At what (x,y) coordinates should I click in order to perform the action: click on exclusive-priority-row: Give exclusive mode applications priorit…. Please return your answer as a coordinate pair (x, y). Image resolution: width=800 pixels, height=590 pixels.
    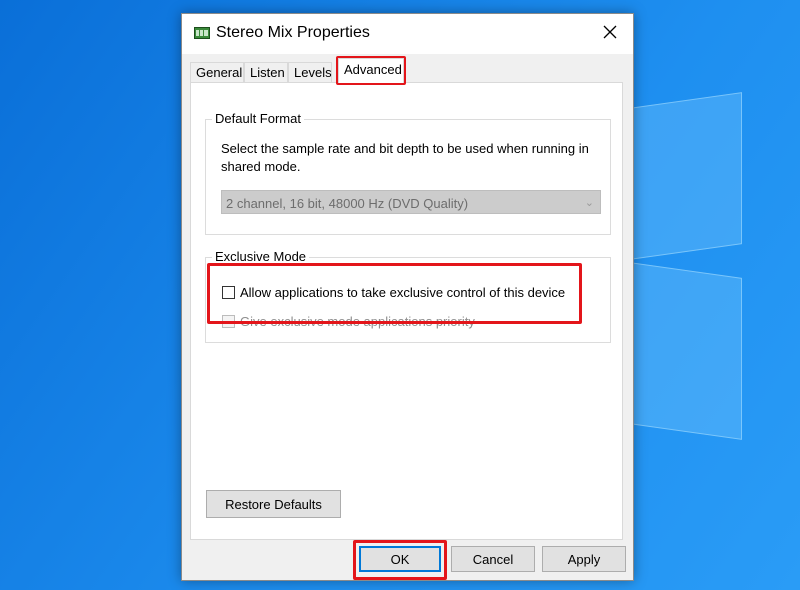
    Looking at the image, I should click on (348, 321).